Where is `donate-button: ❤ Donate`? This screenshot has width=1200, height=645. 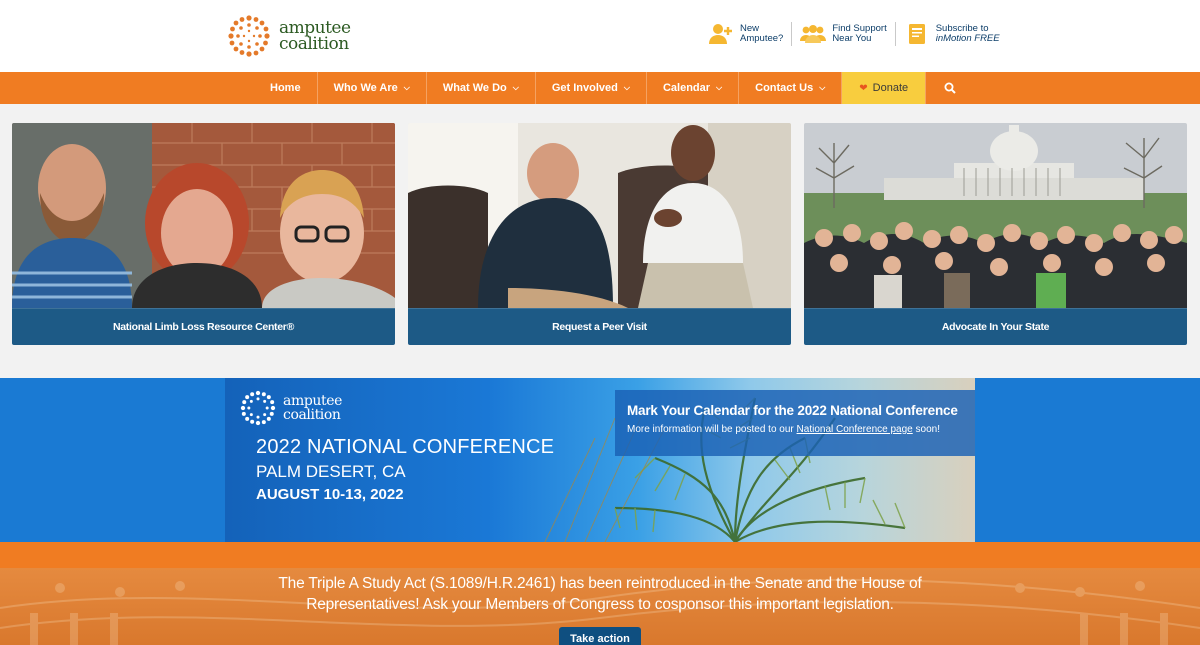
donate-button: ❤ Donate is located at coordinates (884, 88).